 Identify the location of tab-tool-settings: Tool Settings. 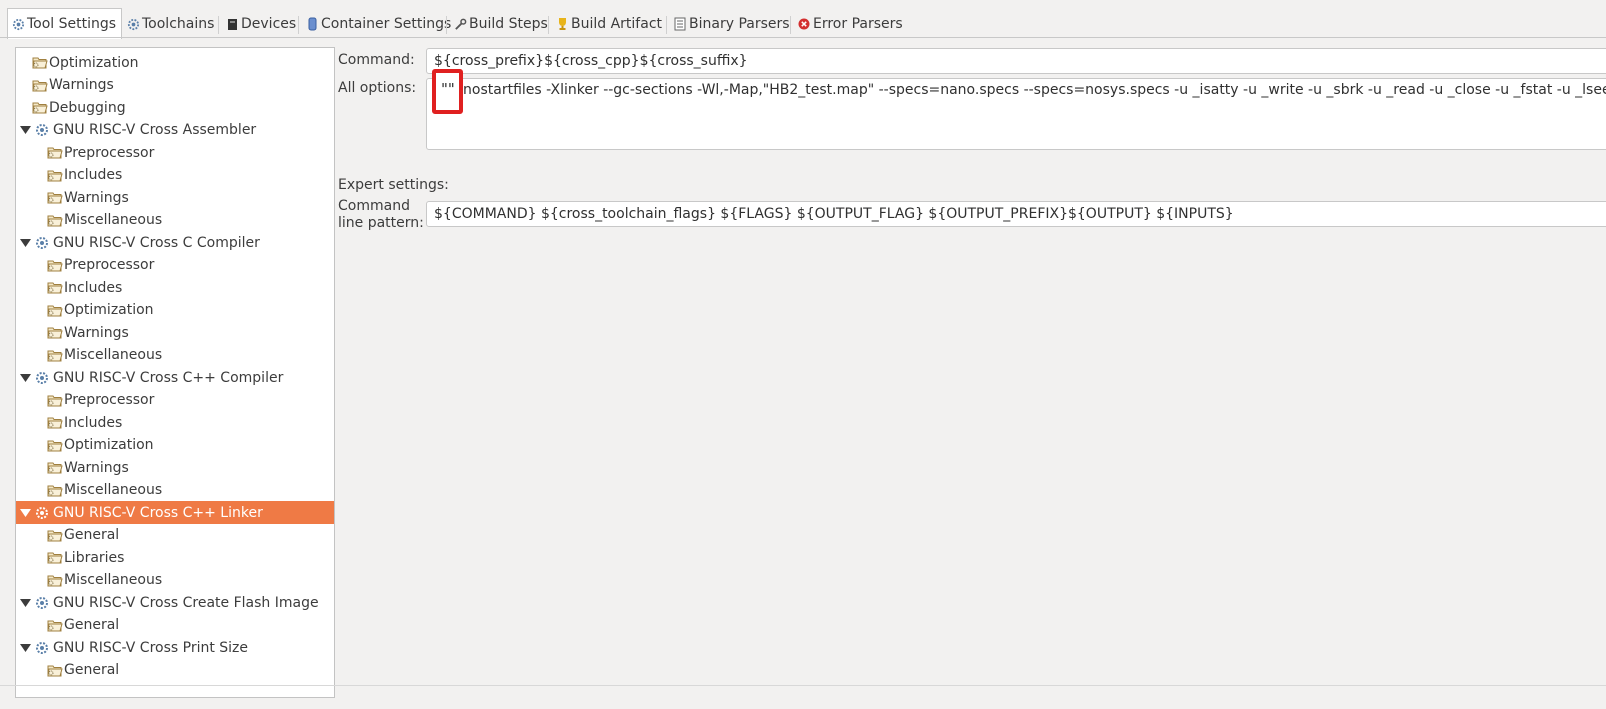
(64, 23).